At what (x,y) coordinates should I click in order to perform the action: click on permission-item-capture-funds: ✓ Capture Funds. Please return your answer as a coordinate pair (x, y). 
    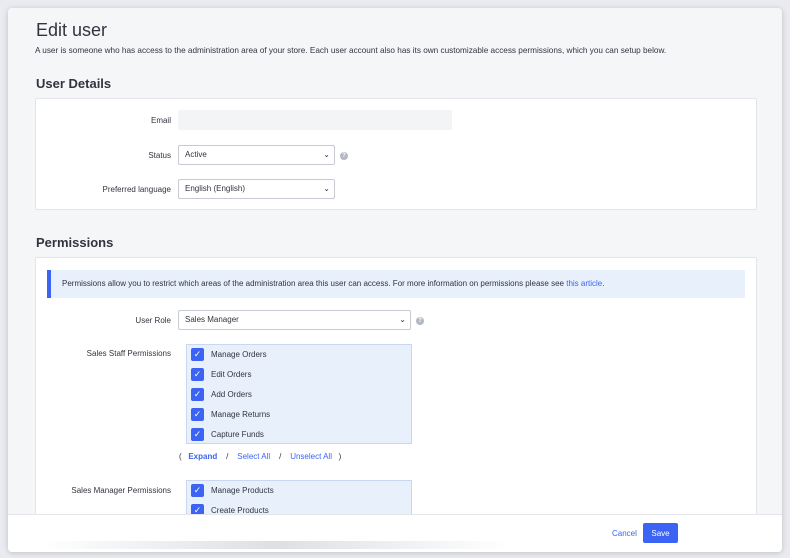
    Looking at the image, I should click on (299, 434).